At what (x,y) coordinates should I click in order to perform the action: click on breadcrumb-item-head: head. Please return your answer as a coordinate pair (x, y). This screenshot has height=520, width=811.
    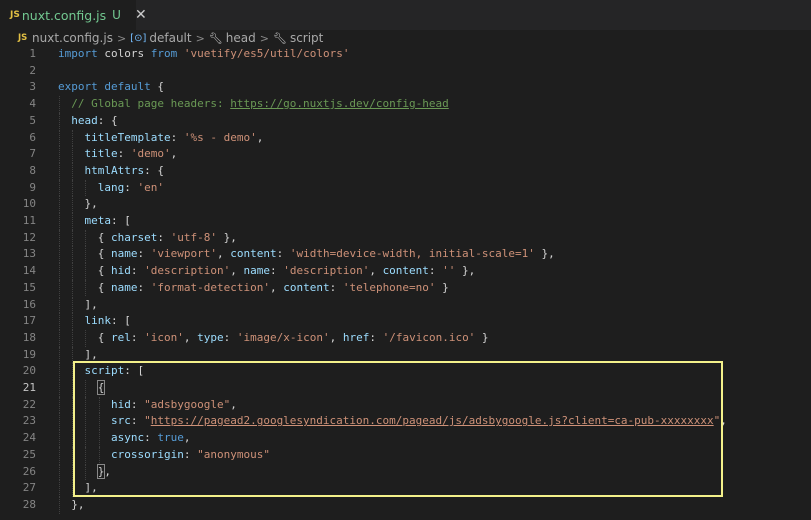
    Looking at the image, I should click on (241, 38).